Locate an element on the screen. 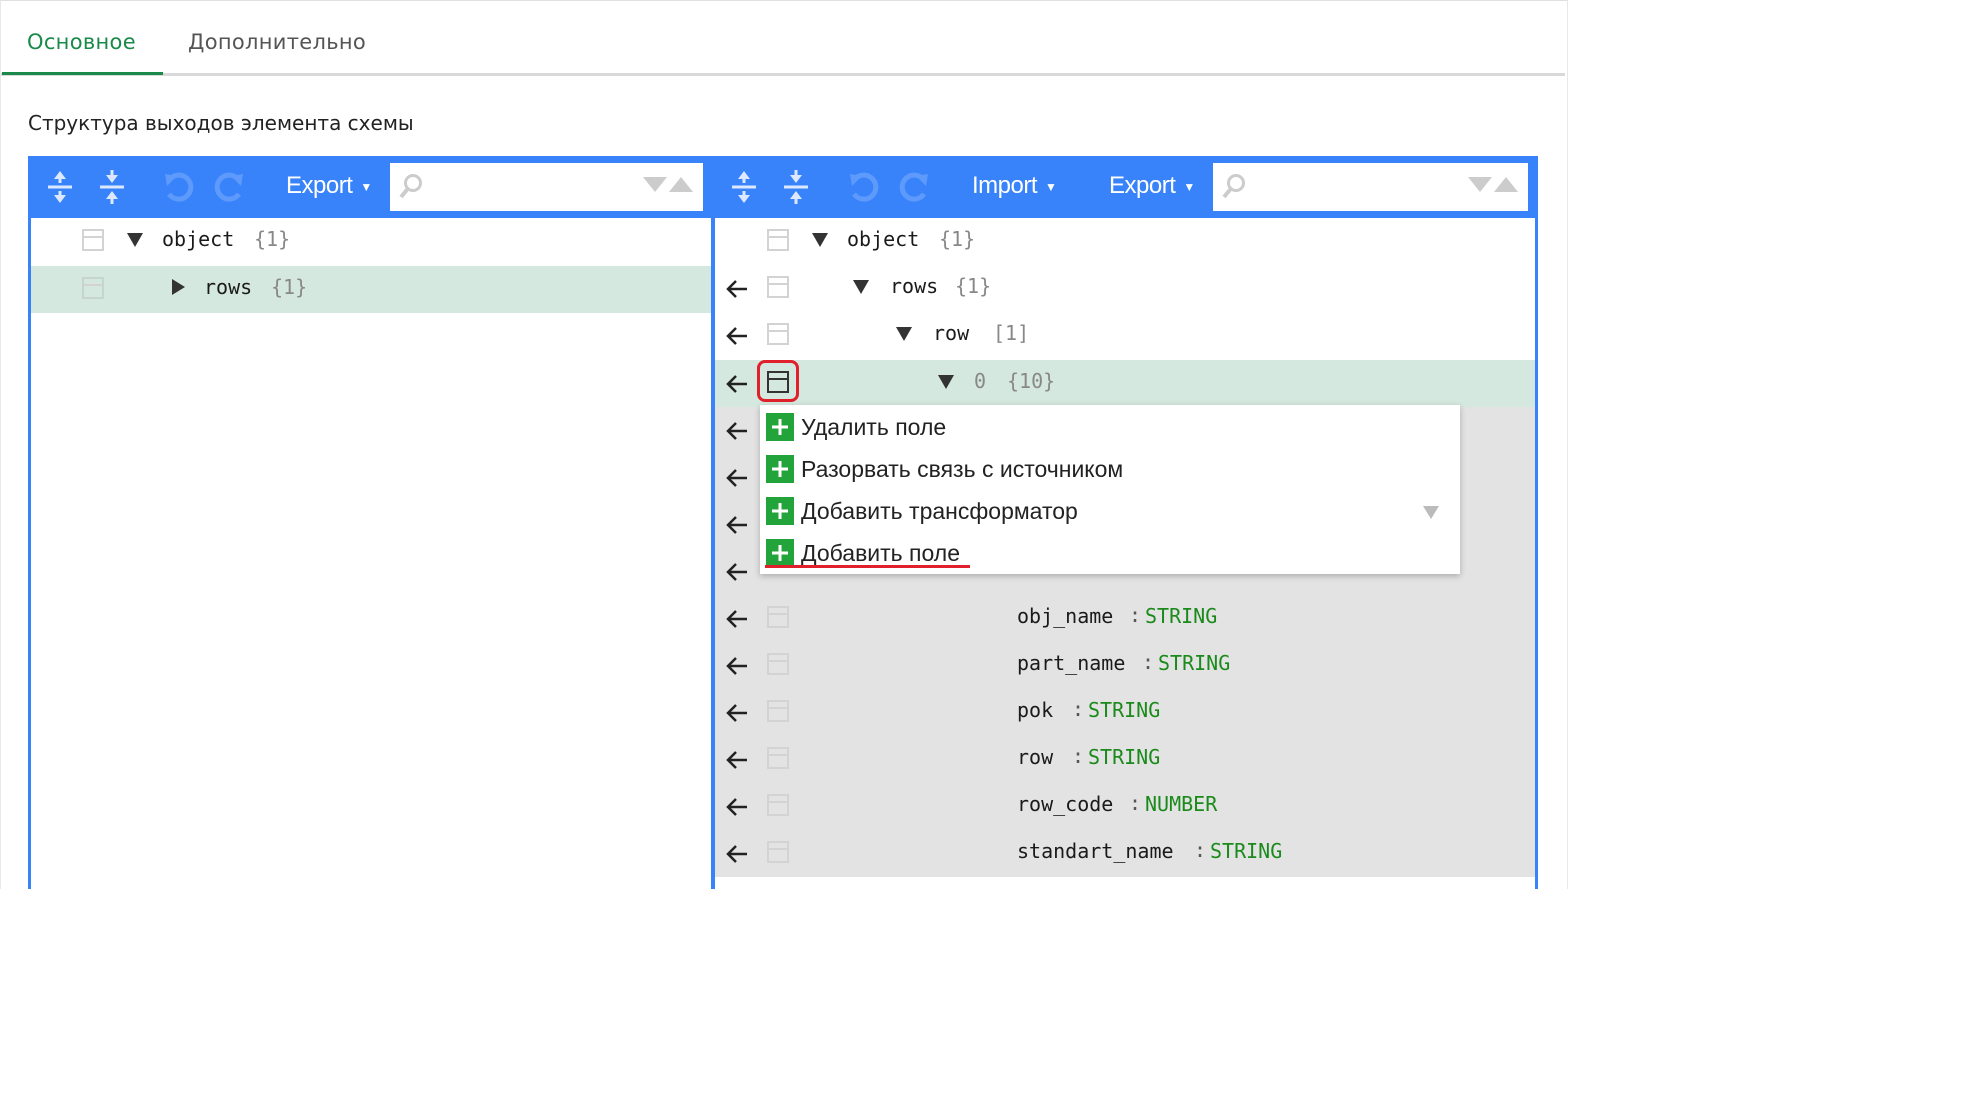  tree-row-row: row [1] is located at coordinates (1125, 335).